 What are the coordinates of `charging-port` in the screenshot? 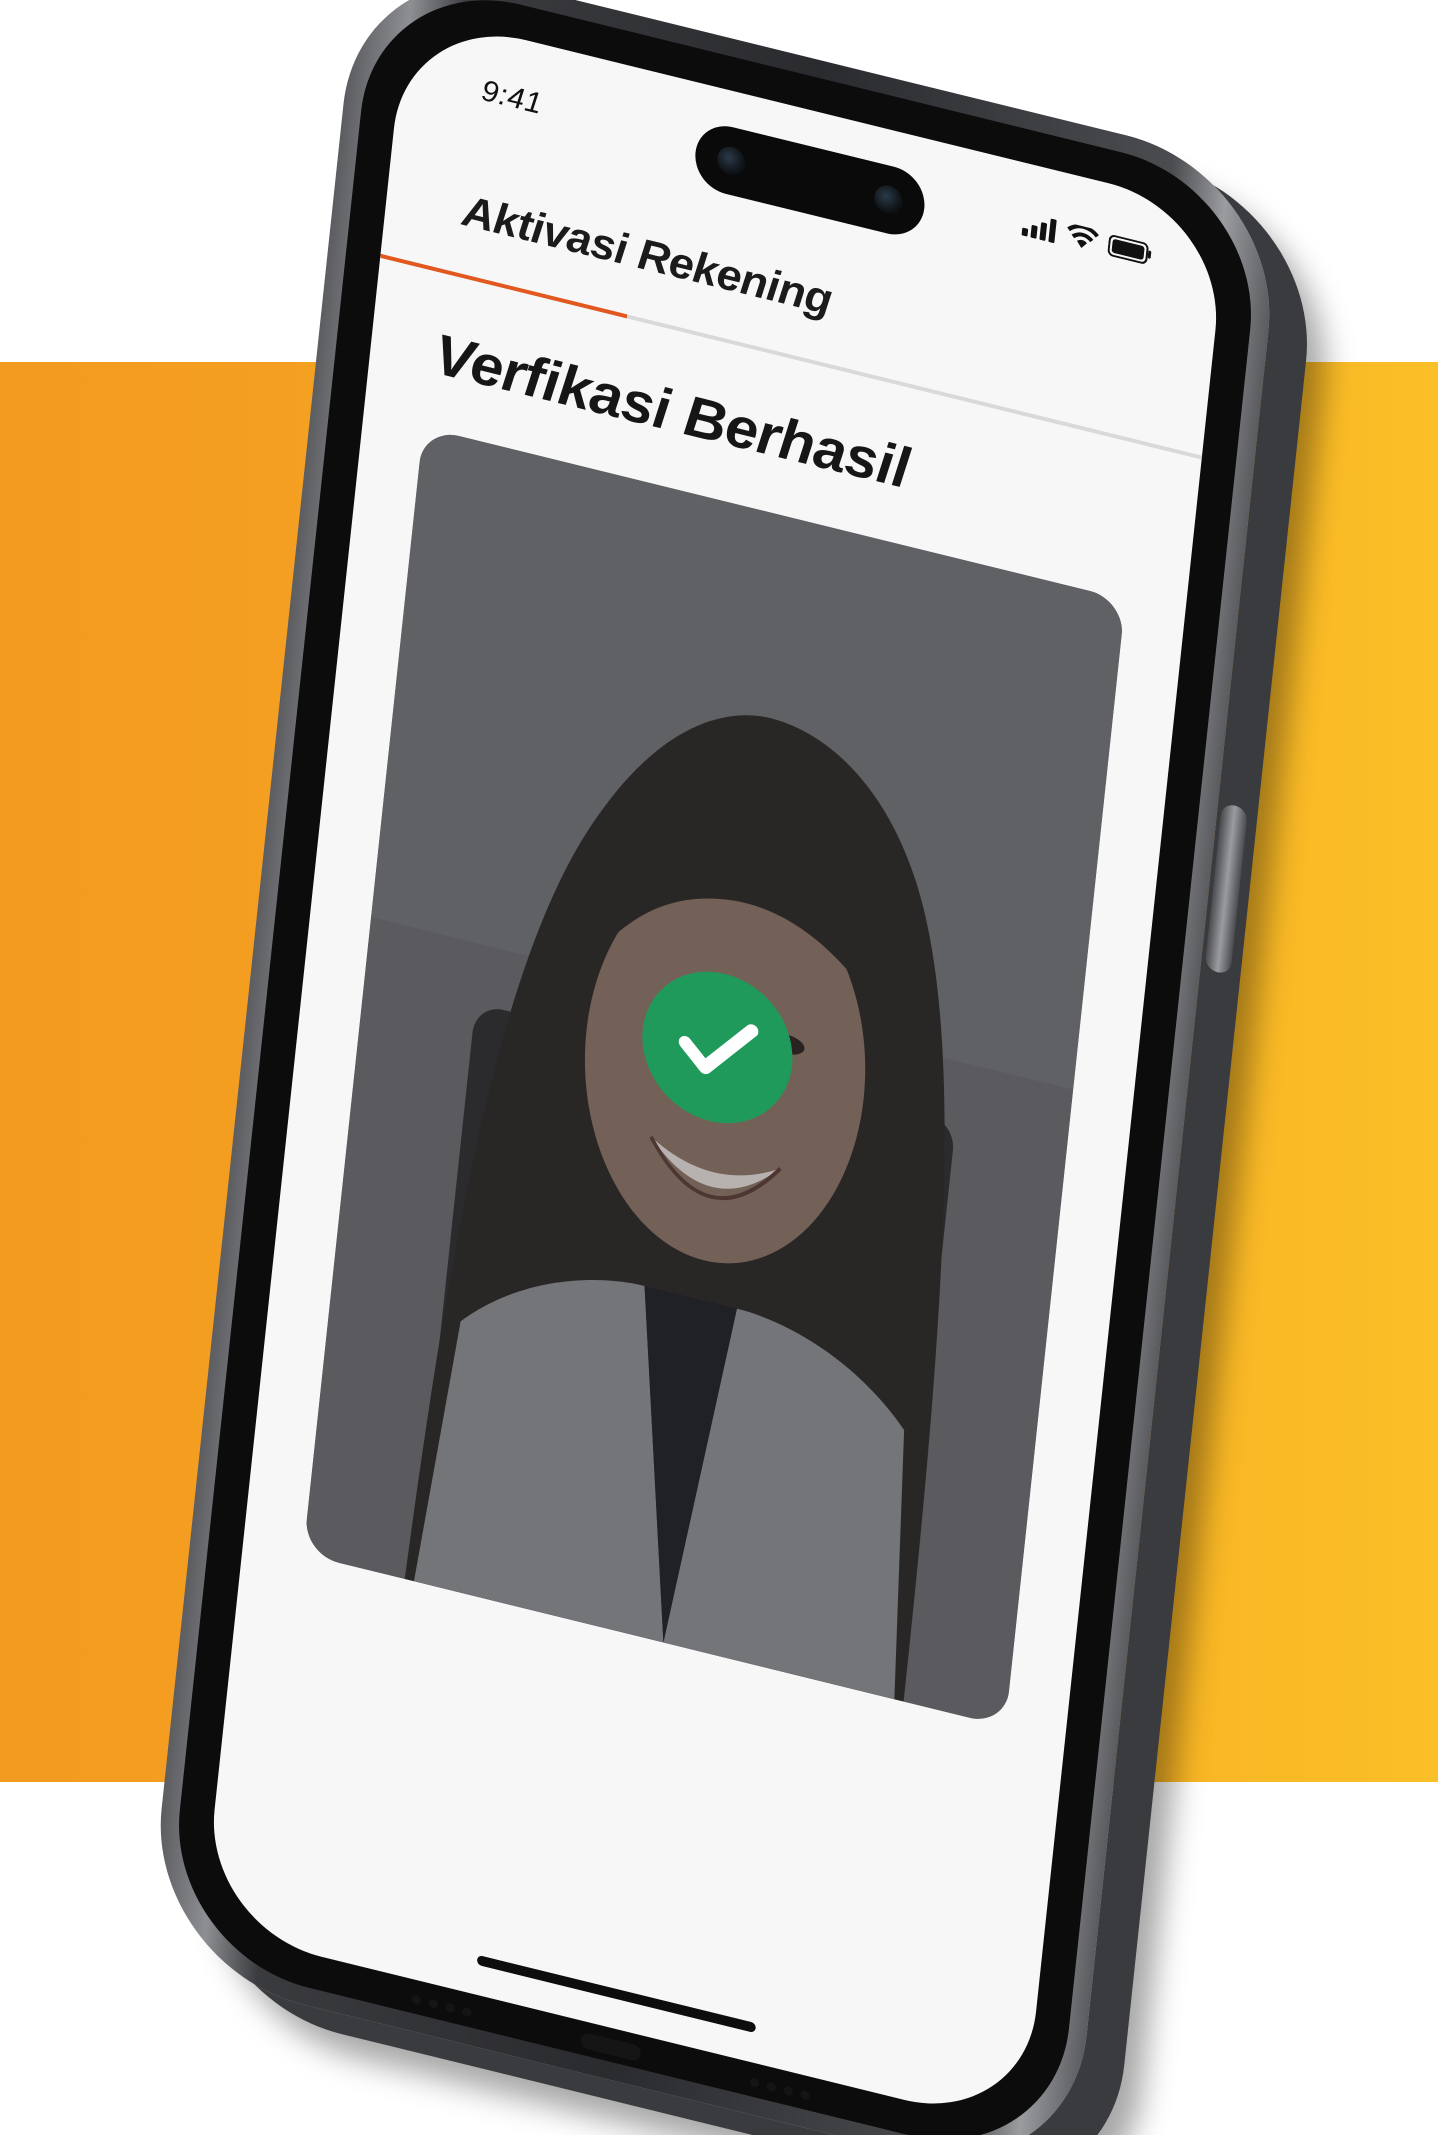 It's located at (611, 2047).